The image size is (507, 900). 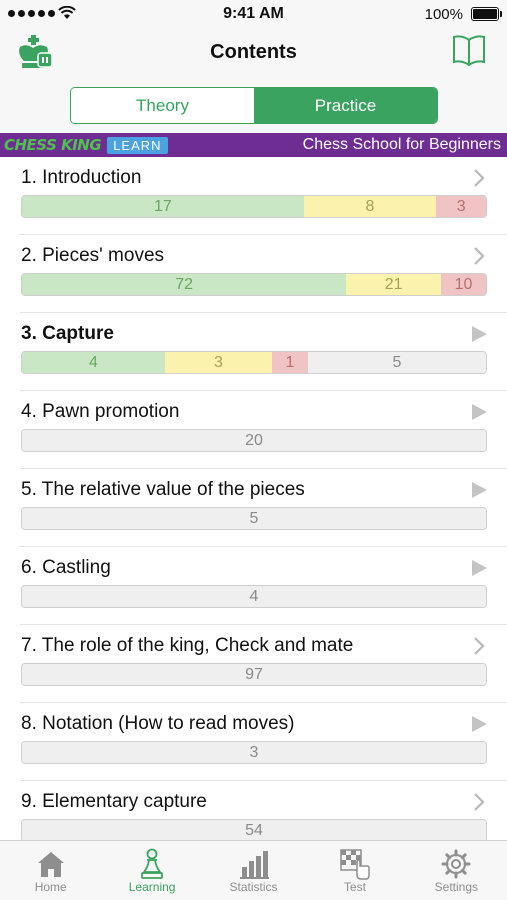 What do you see at coordinates (393, 284) in the screenshot?
I see `progress-partial-count: 21` at bounding box center [393, 284].